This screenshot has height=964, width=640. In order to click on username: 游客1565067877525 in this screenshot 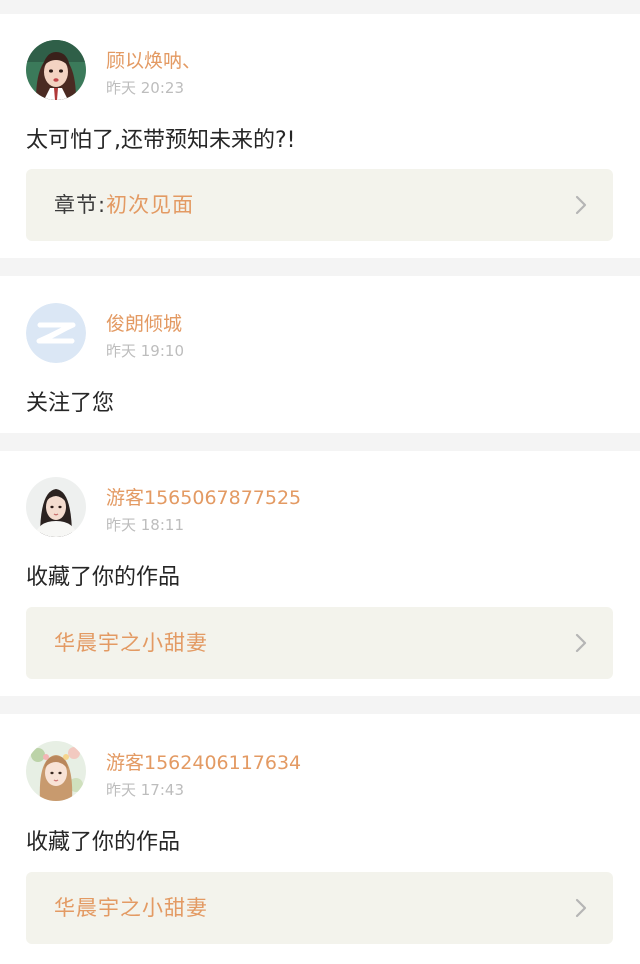, I will do `click(203, 496)`.